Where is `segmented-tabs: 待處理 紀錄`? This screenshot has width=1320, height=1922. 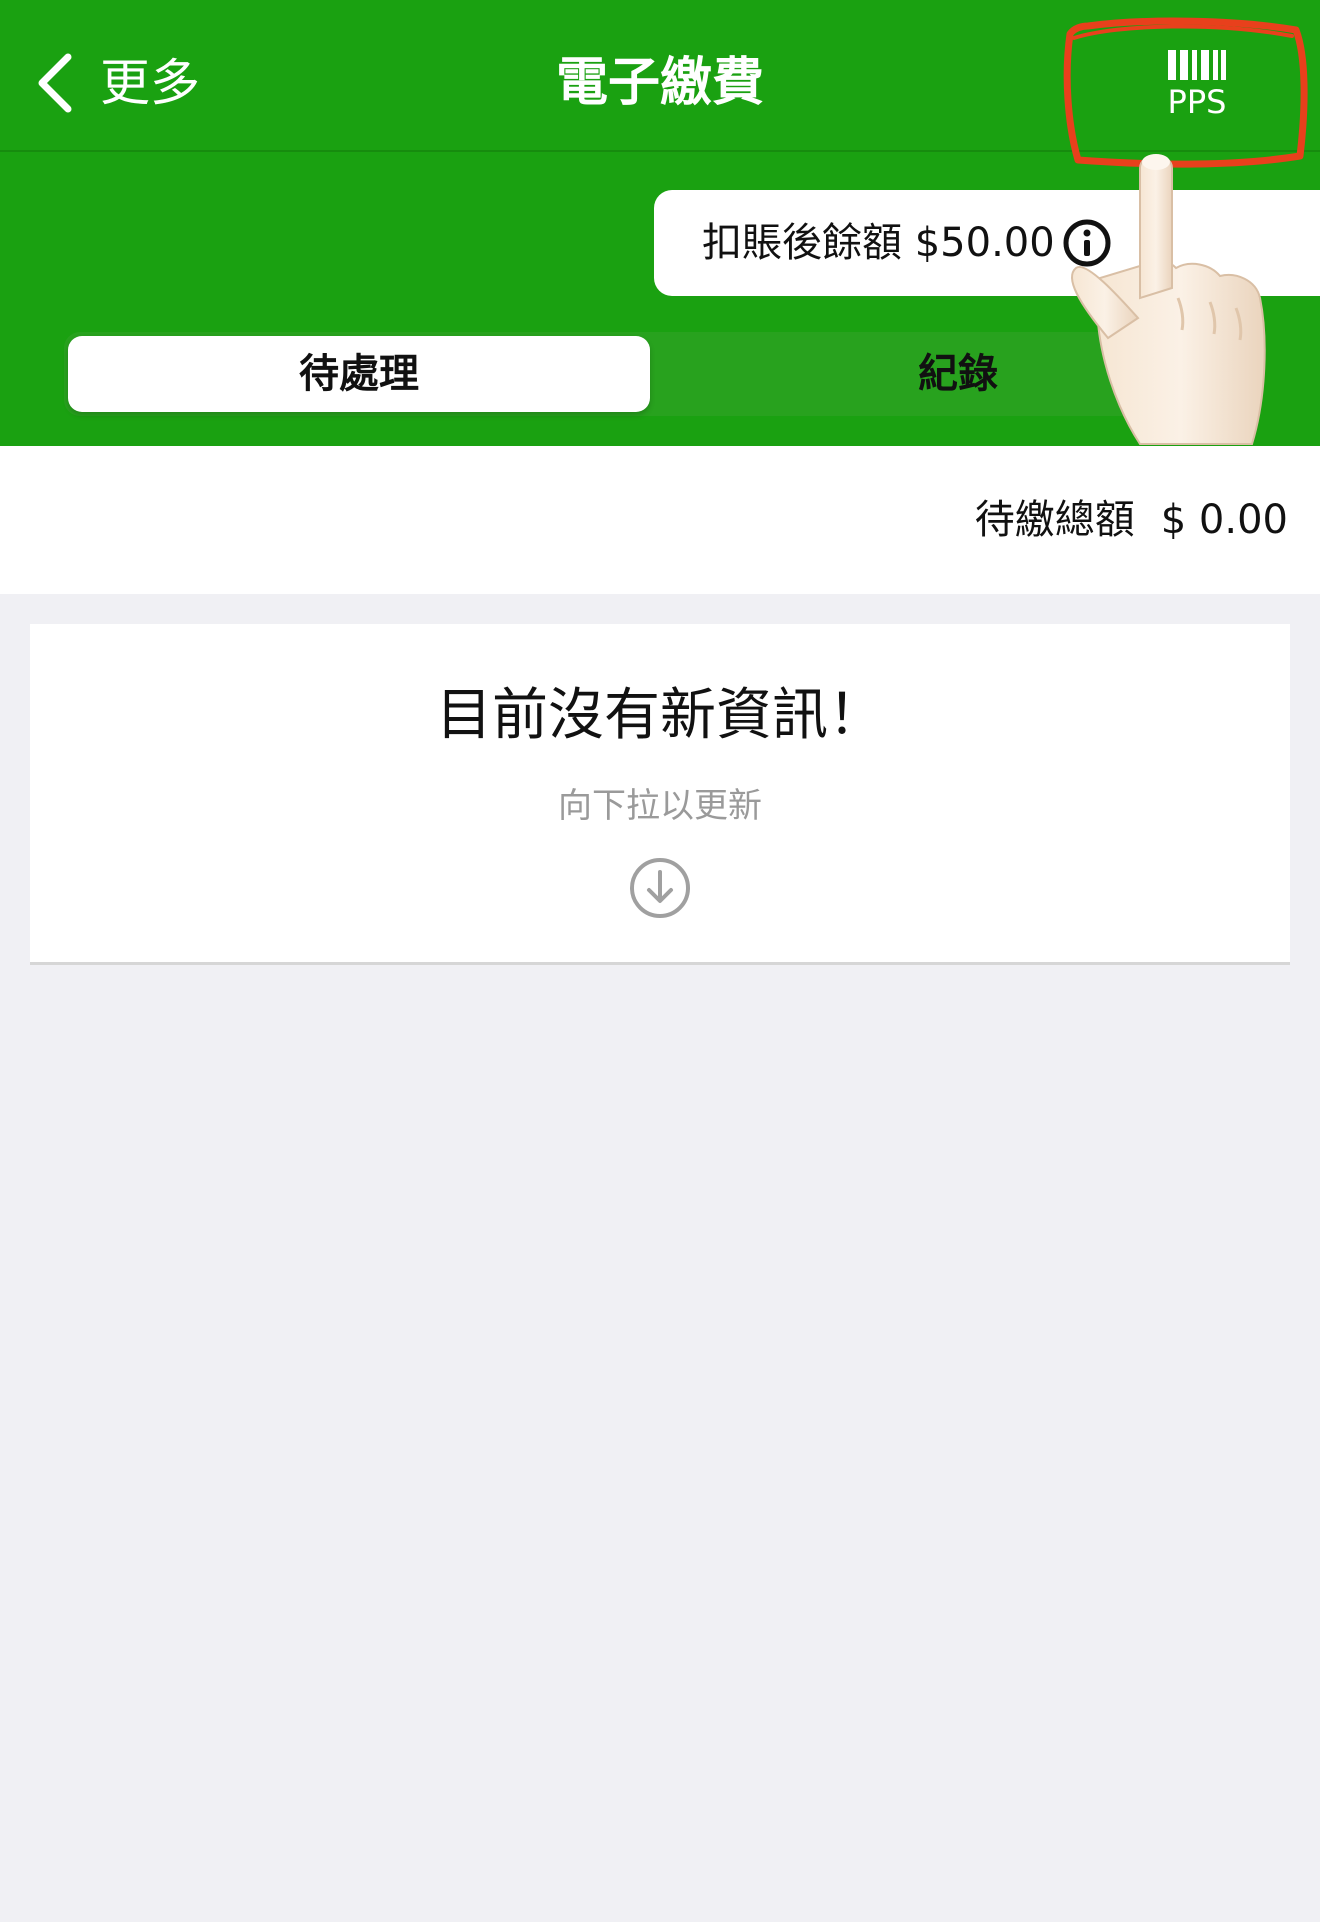
segmented-tabs: 待處理 紀錄 is located at coordinates (661, 374).